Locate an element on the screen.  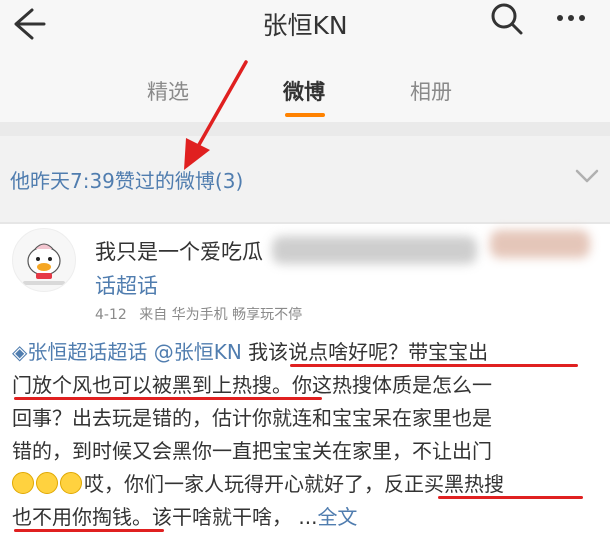
tab-bar: 精选 微博 相册 is located at coordinates (305, 85).